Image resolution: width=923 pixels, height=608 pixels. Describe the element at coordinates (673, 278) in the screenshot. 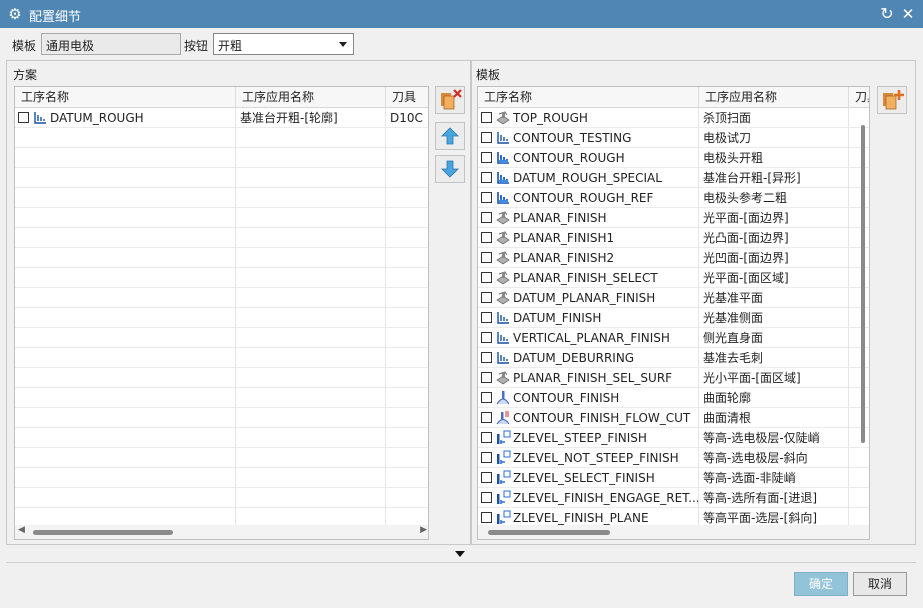

I see `table-row: PLANAR_FINISH_SELECT 光平面-[面区域]` at that location.